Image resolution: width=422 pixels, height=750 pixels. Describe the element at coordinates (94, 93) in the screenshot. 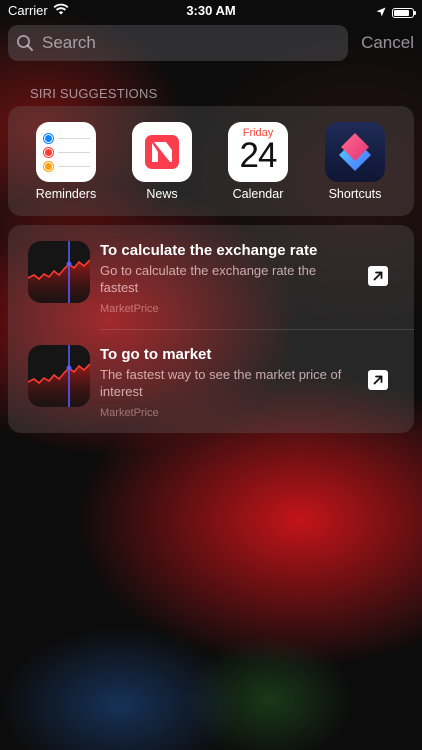

I see `siri-suggestions-title: SIRI SUGGESTIONS` at that location.